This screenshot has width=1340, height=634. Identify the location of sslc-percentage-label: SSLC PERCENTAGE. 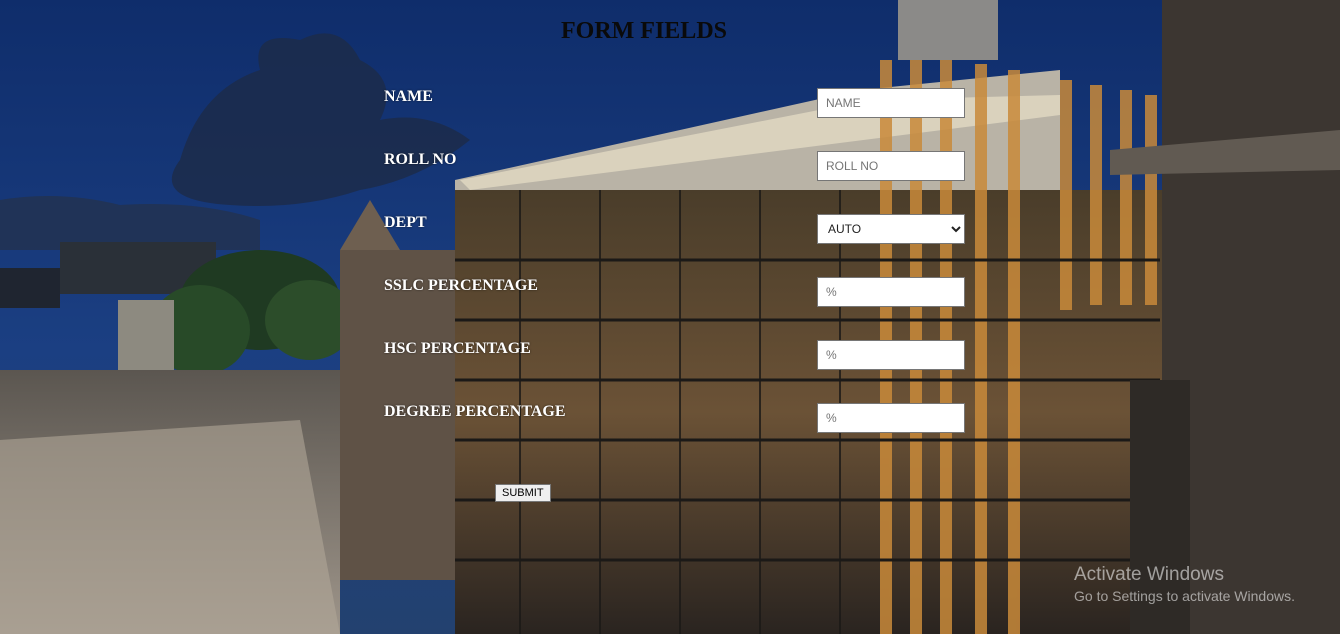
(461, 285).